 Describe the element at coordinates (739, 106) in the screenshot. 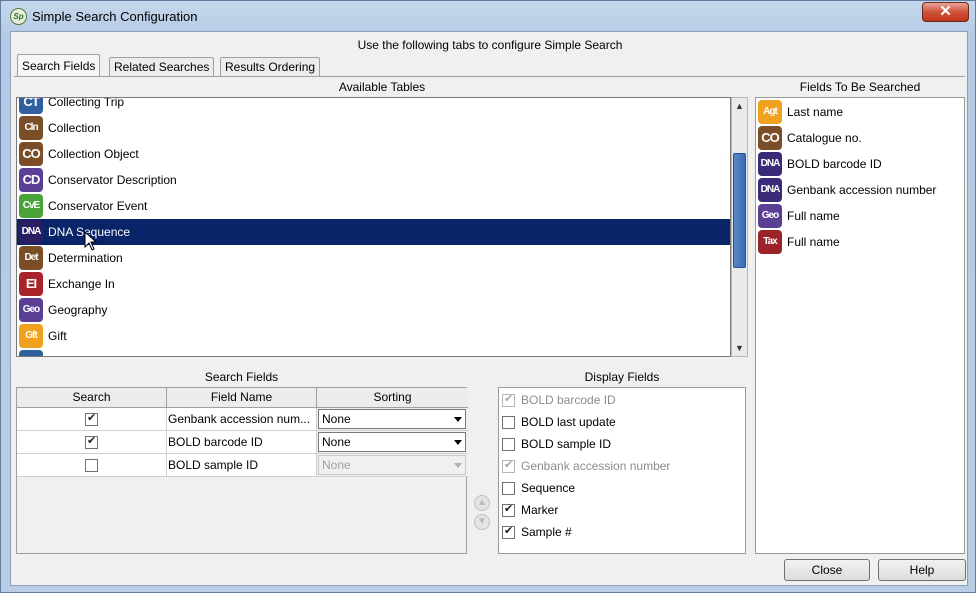

I see `scroll-up-arrow: ▲` at that location.